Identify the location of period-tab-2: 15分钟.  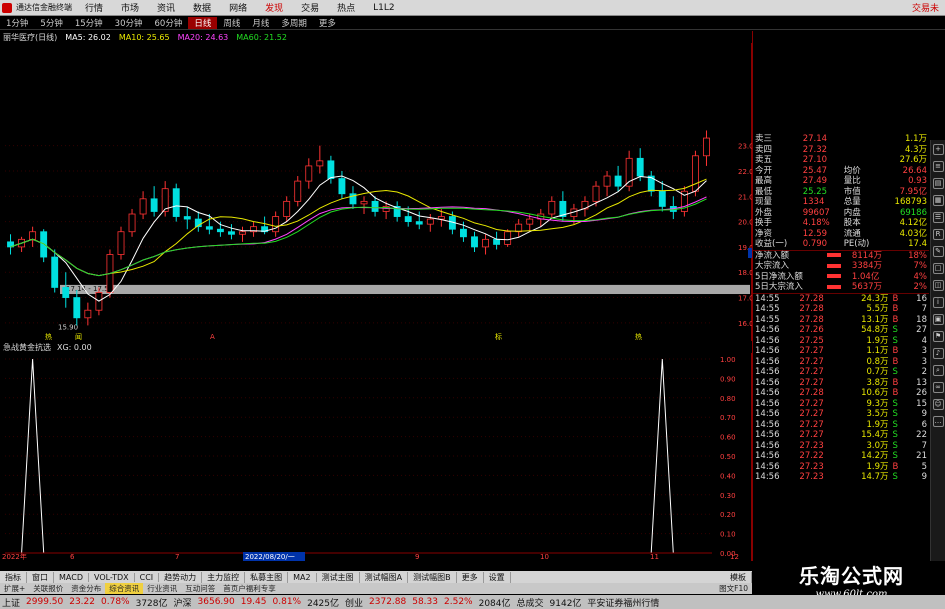
(89, 23).